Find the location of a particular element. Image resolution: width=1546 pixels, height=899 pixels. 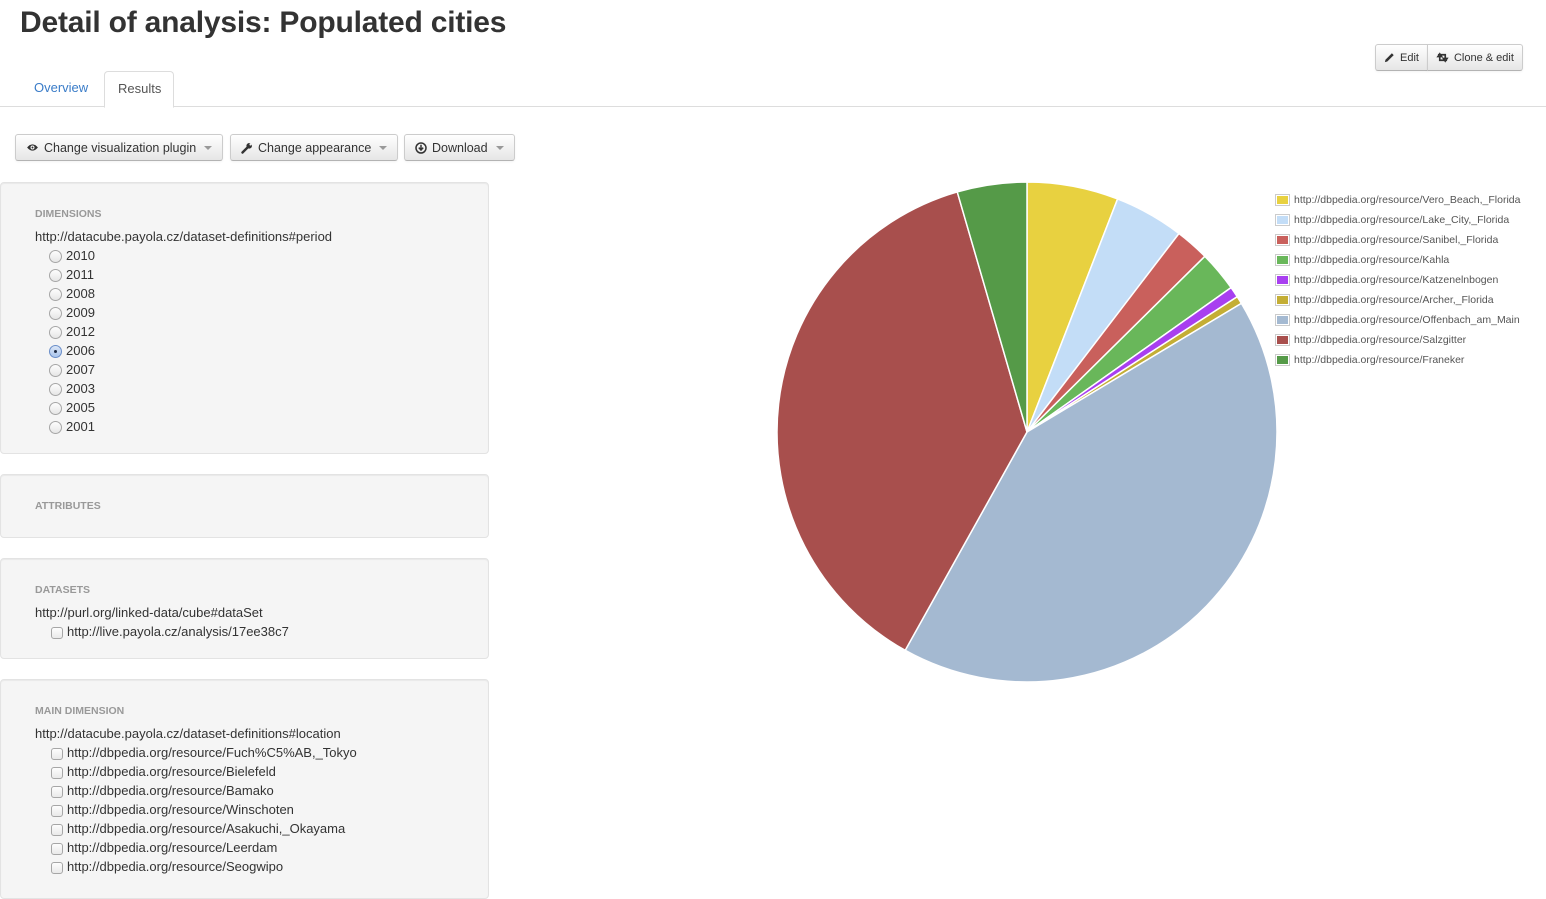

period-option: 2010 is located at coordinates (244, 255).